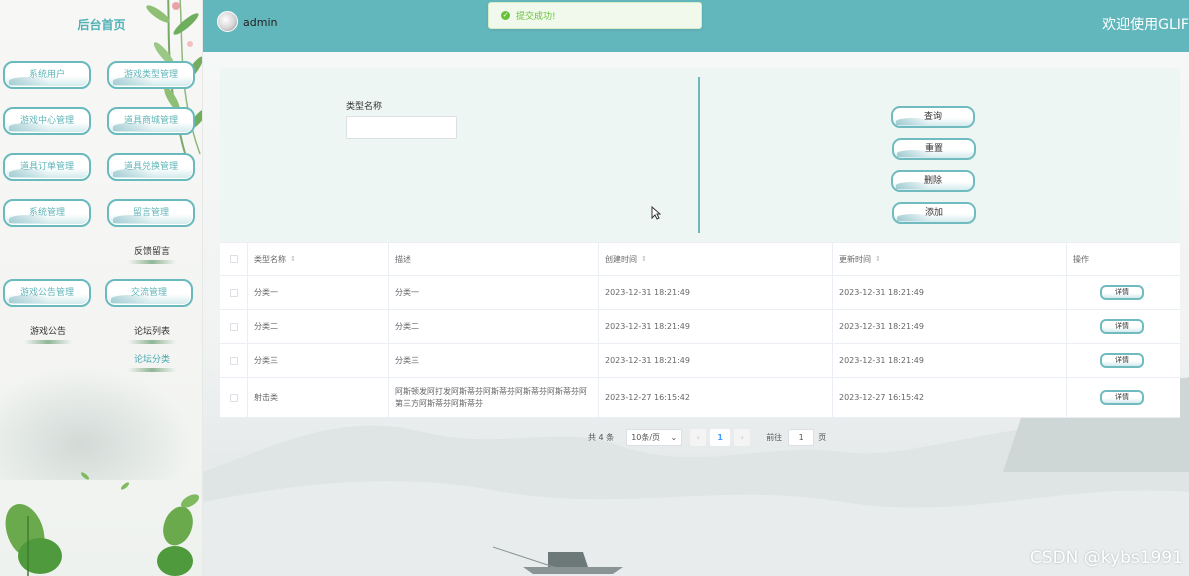 This screenshot has height=576, width=1189. Describe the element at coordinates (950, 259) in the screenshot. I see `header-updated-time: 更新时间 ⇕` at that location.